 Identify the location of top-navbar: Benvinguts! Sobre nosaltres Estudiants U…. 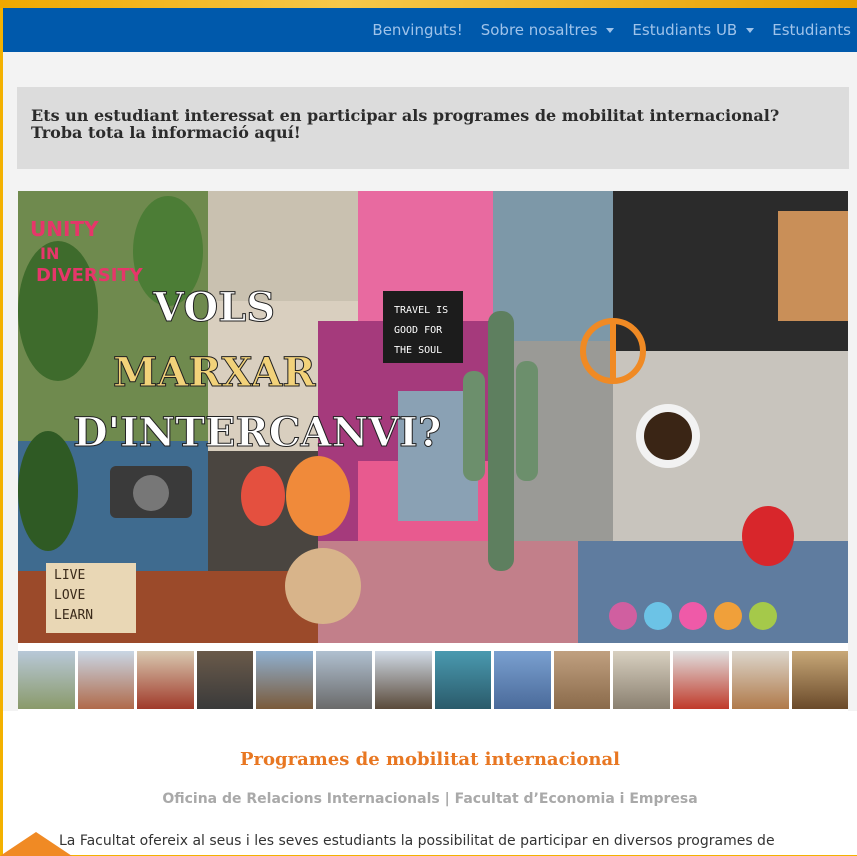
(430, 30).